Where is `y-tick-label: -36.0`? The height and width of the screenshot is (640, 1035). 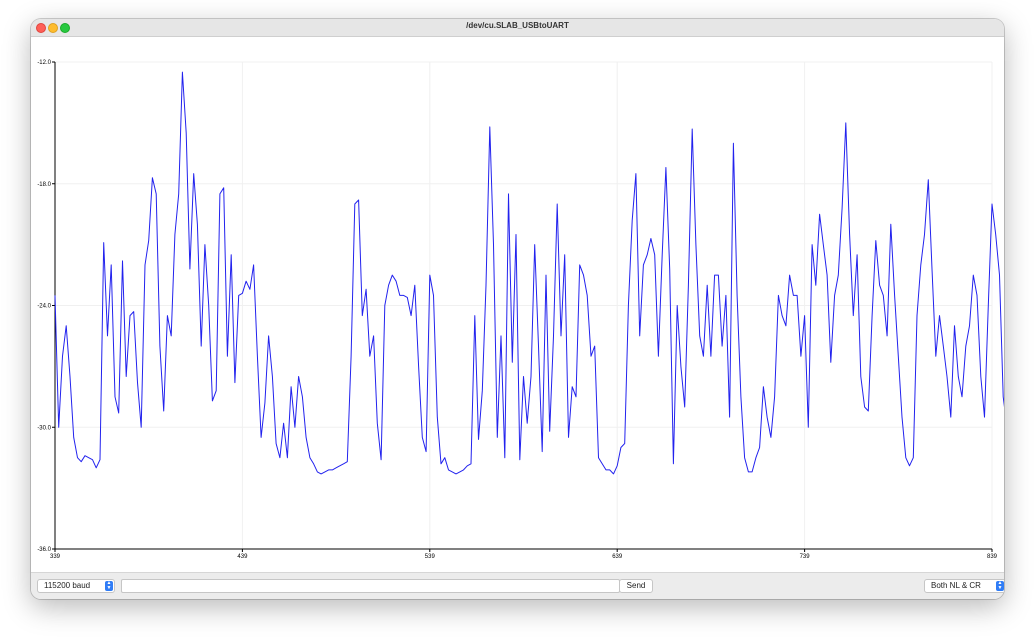 y-tick-label: -36.0 is located at coordinates (44, 550).